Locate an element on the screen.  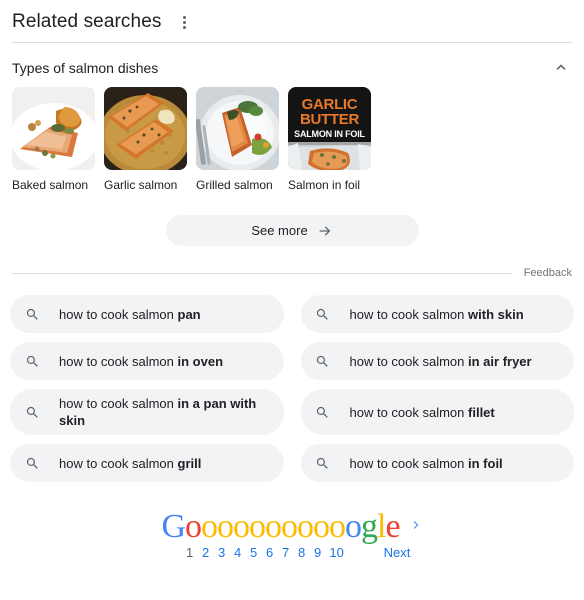
search-suggestion-chip: how to cook salmon in foil is located at coordinates (437, 463).